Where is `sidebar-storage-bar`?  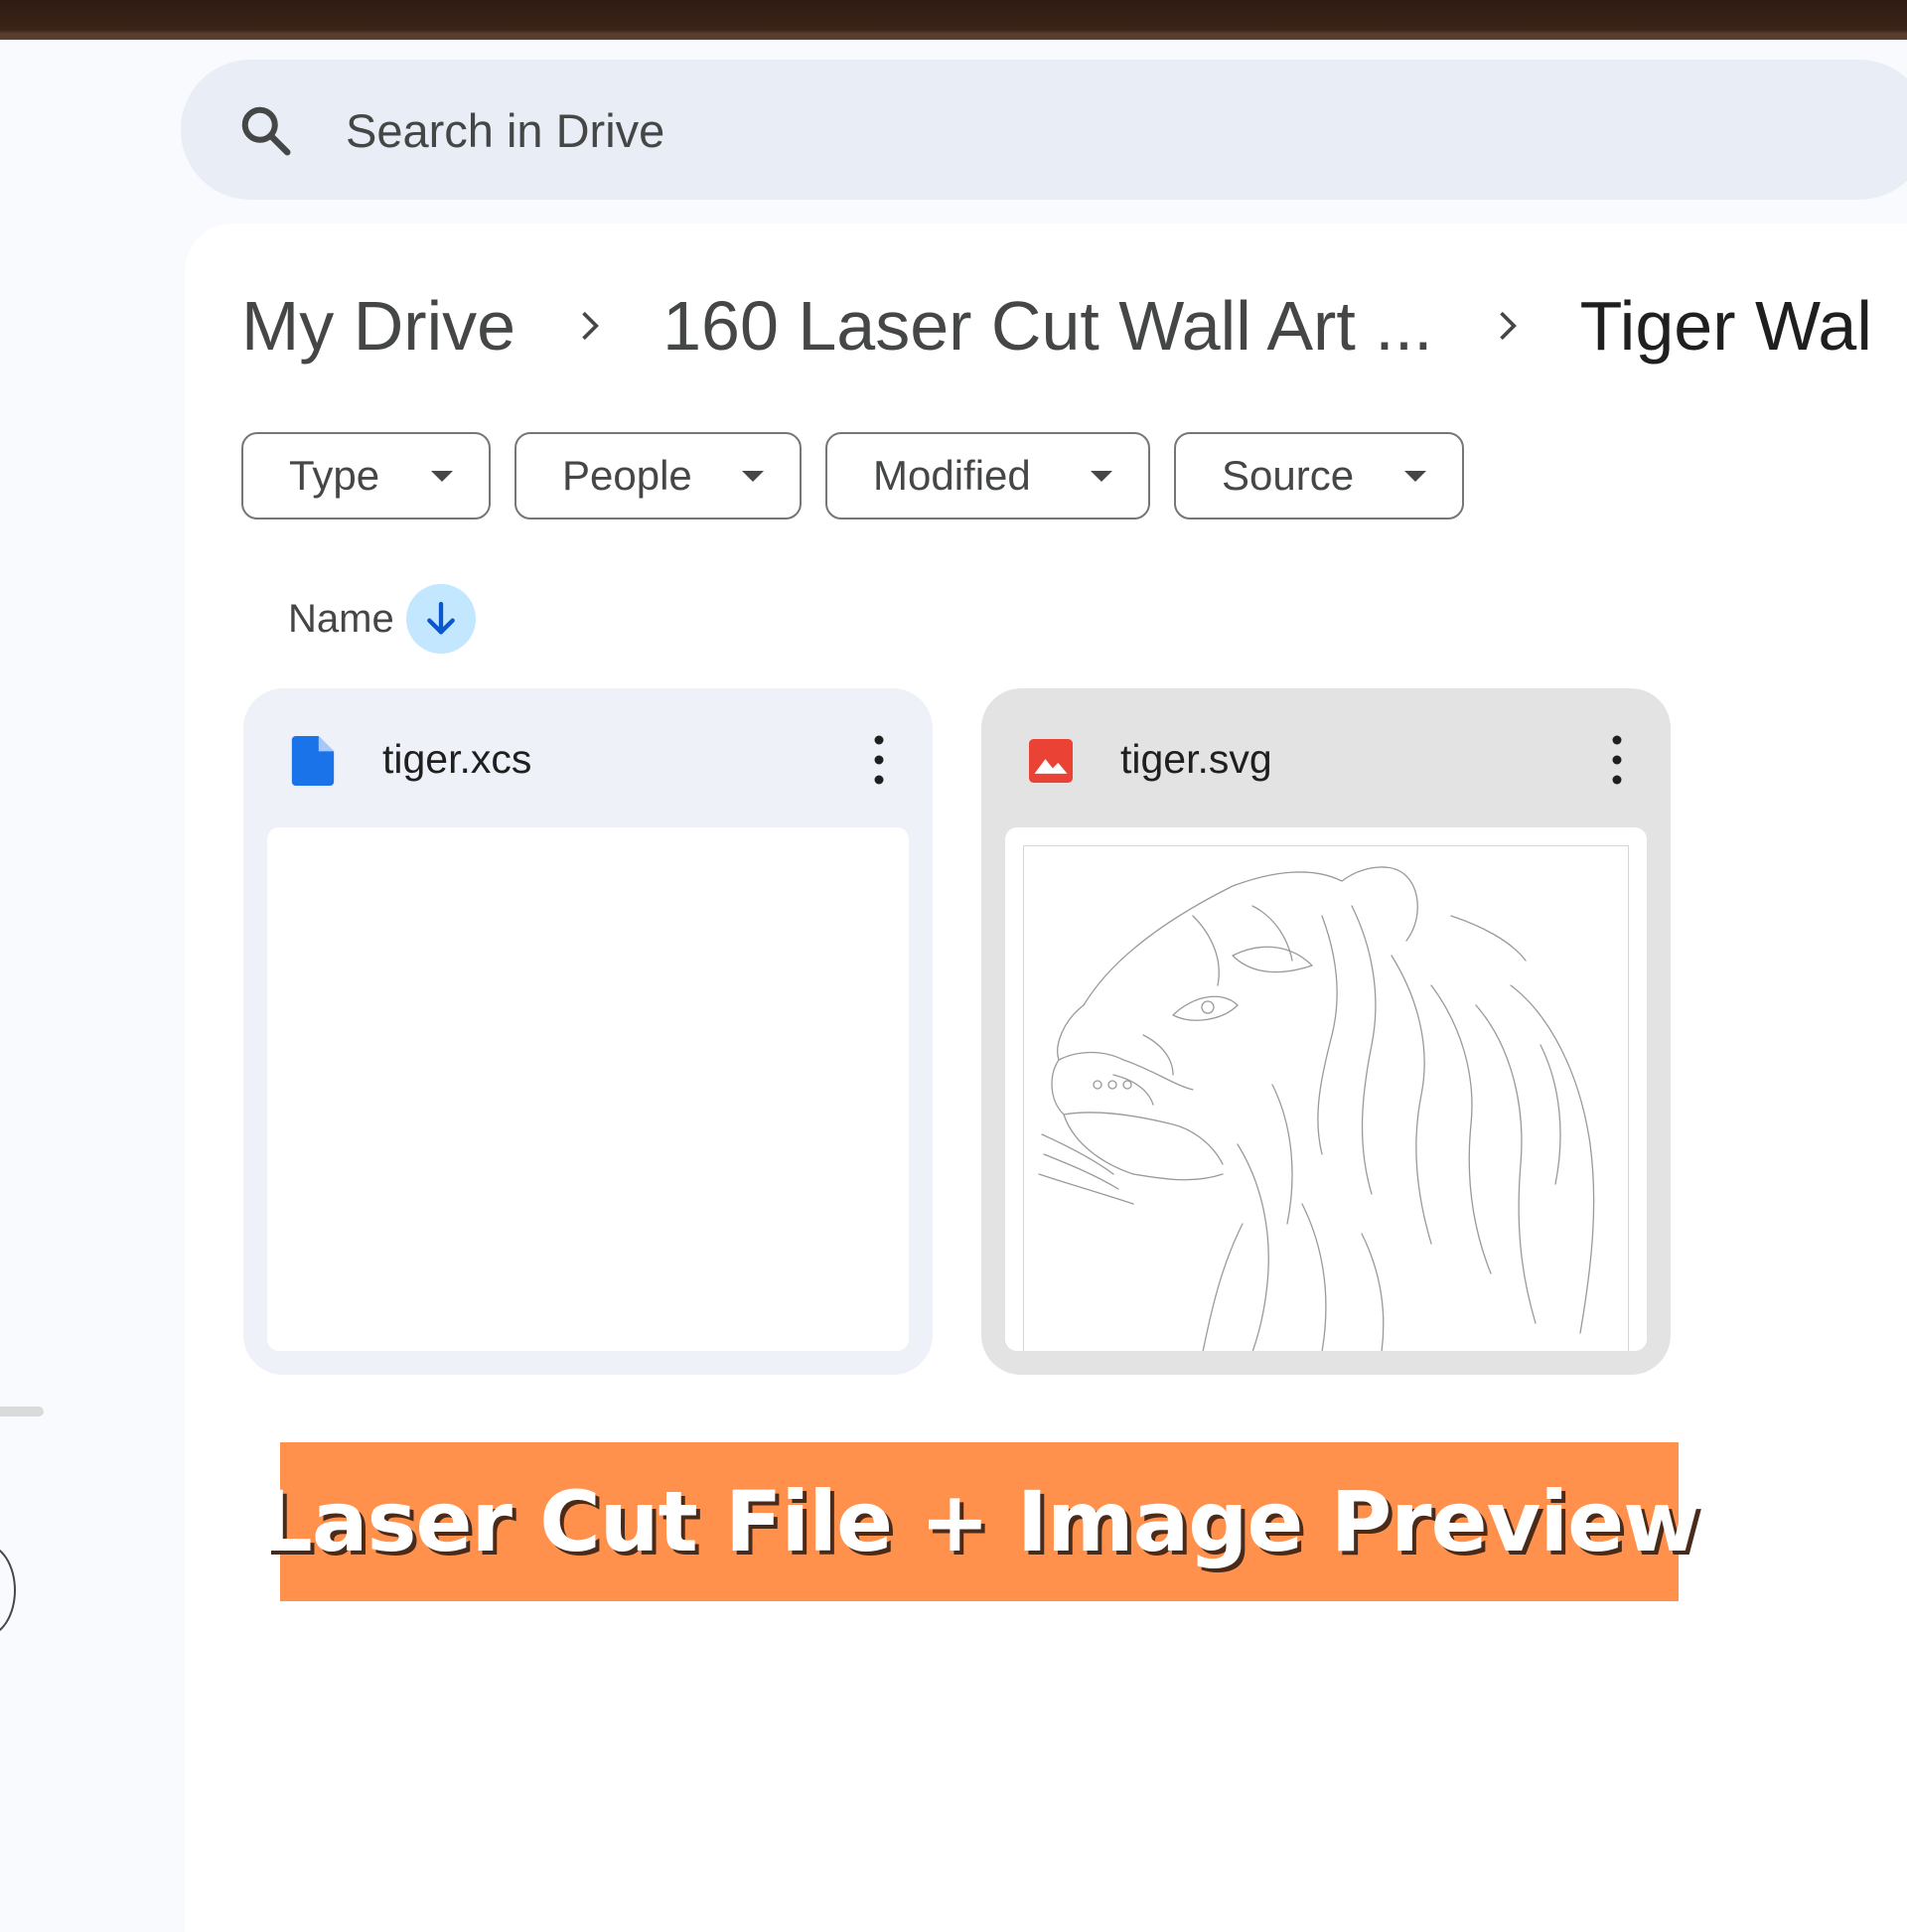 sidebar-storage-bar is located at coordinates (22, 1411).